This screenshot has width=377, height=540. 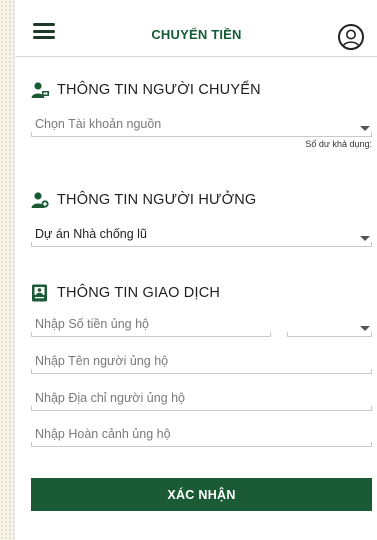 What do you see at coordinates (139, 293) in the screenshot?
I see `transaction-section-label: THÔNG TIN GIAO DỊCH` at bounding box center [139, 293].